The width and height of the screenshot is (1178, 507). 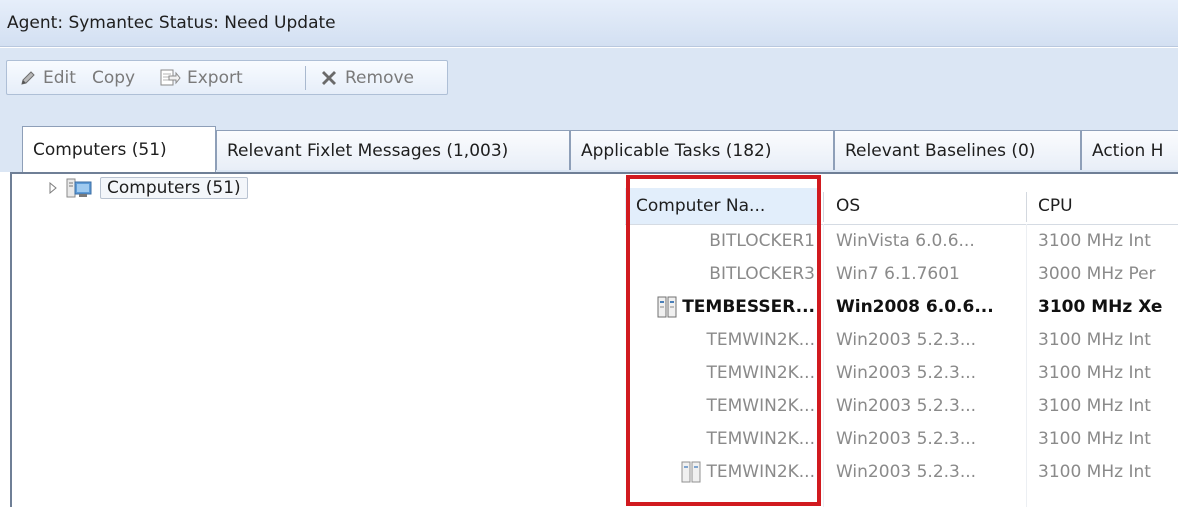 I want to click on remove-button: Remove, so click(x=366, y=78).